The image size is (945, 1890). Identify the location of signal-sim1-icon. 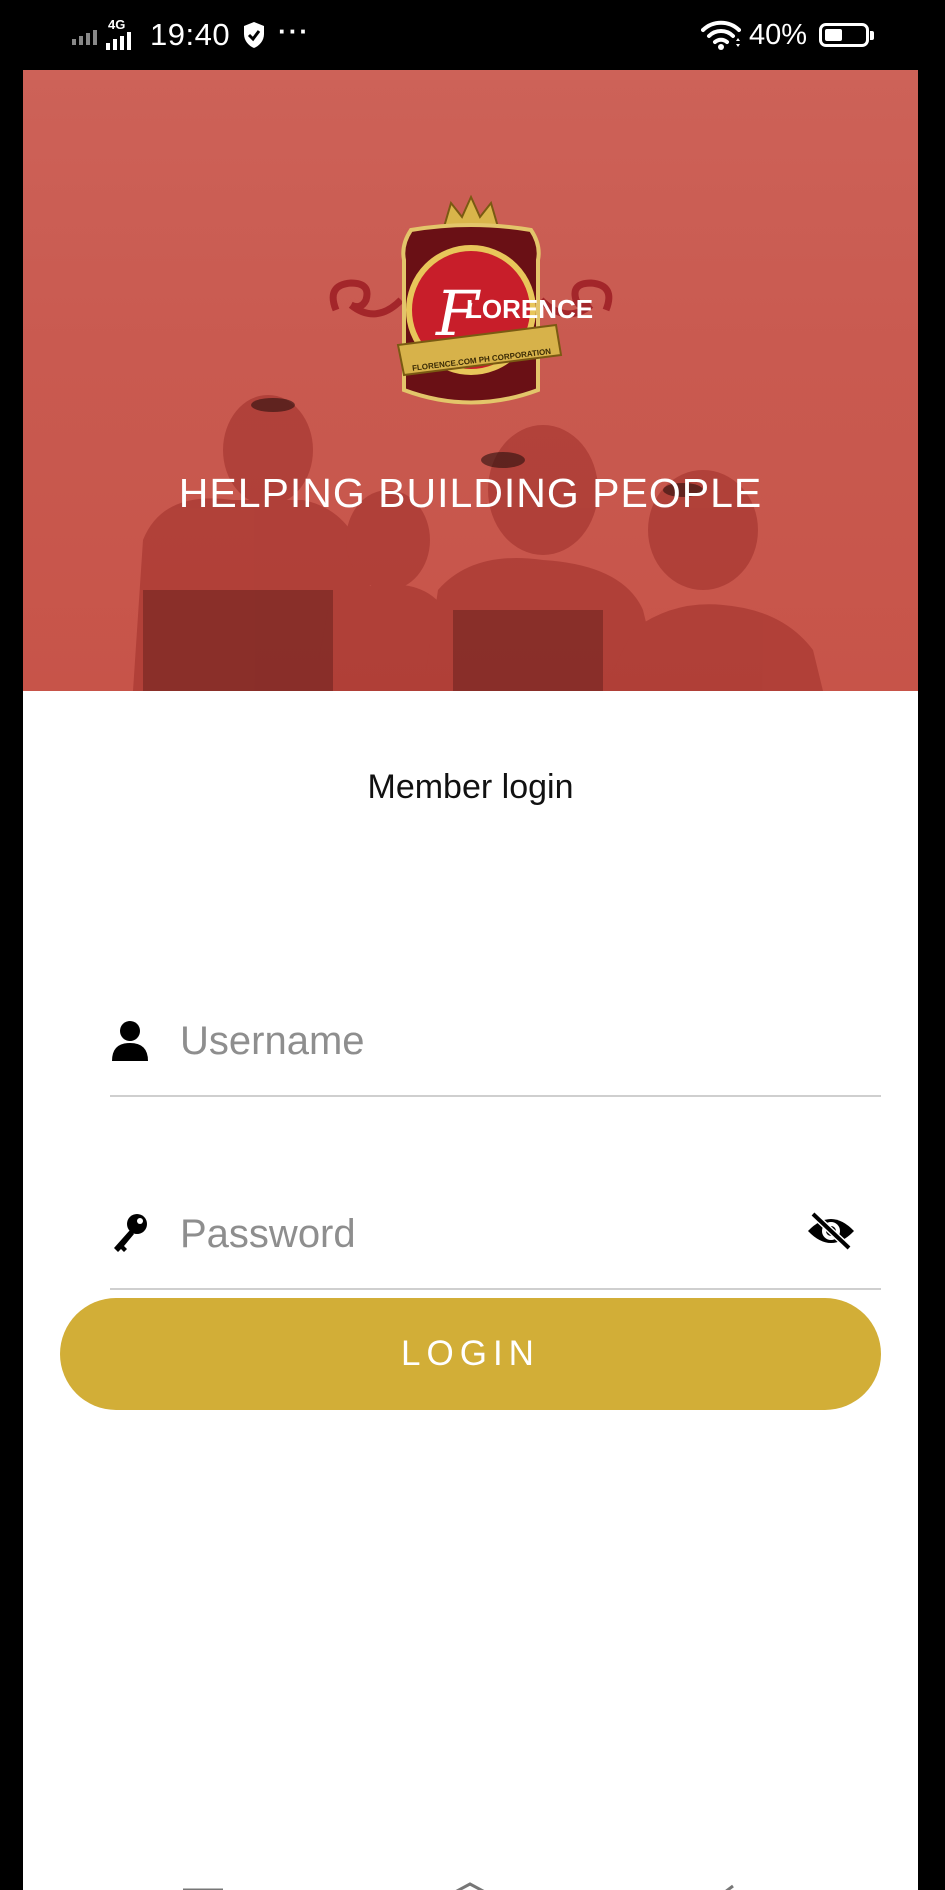
(86, 35).